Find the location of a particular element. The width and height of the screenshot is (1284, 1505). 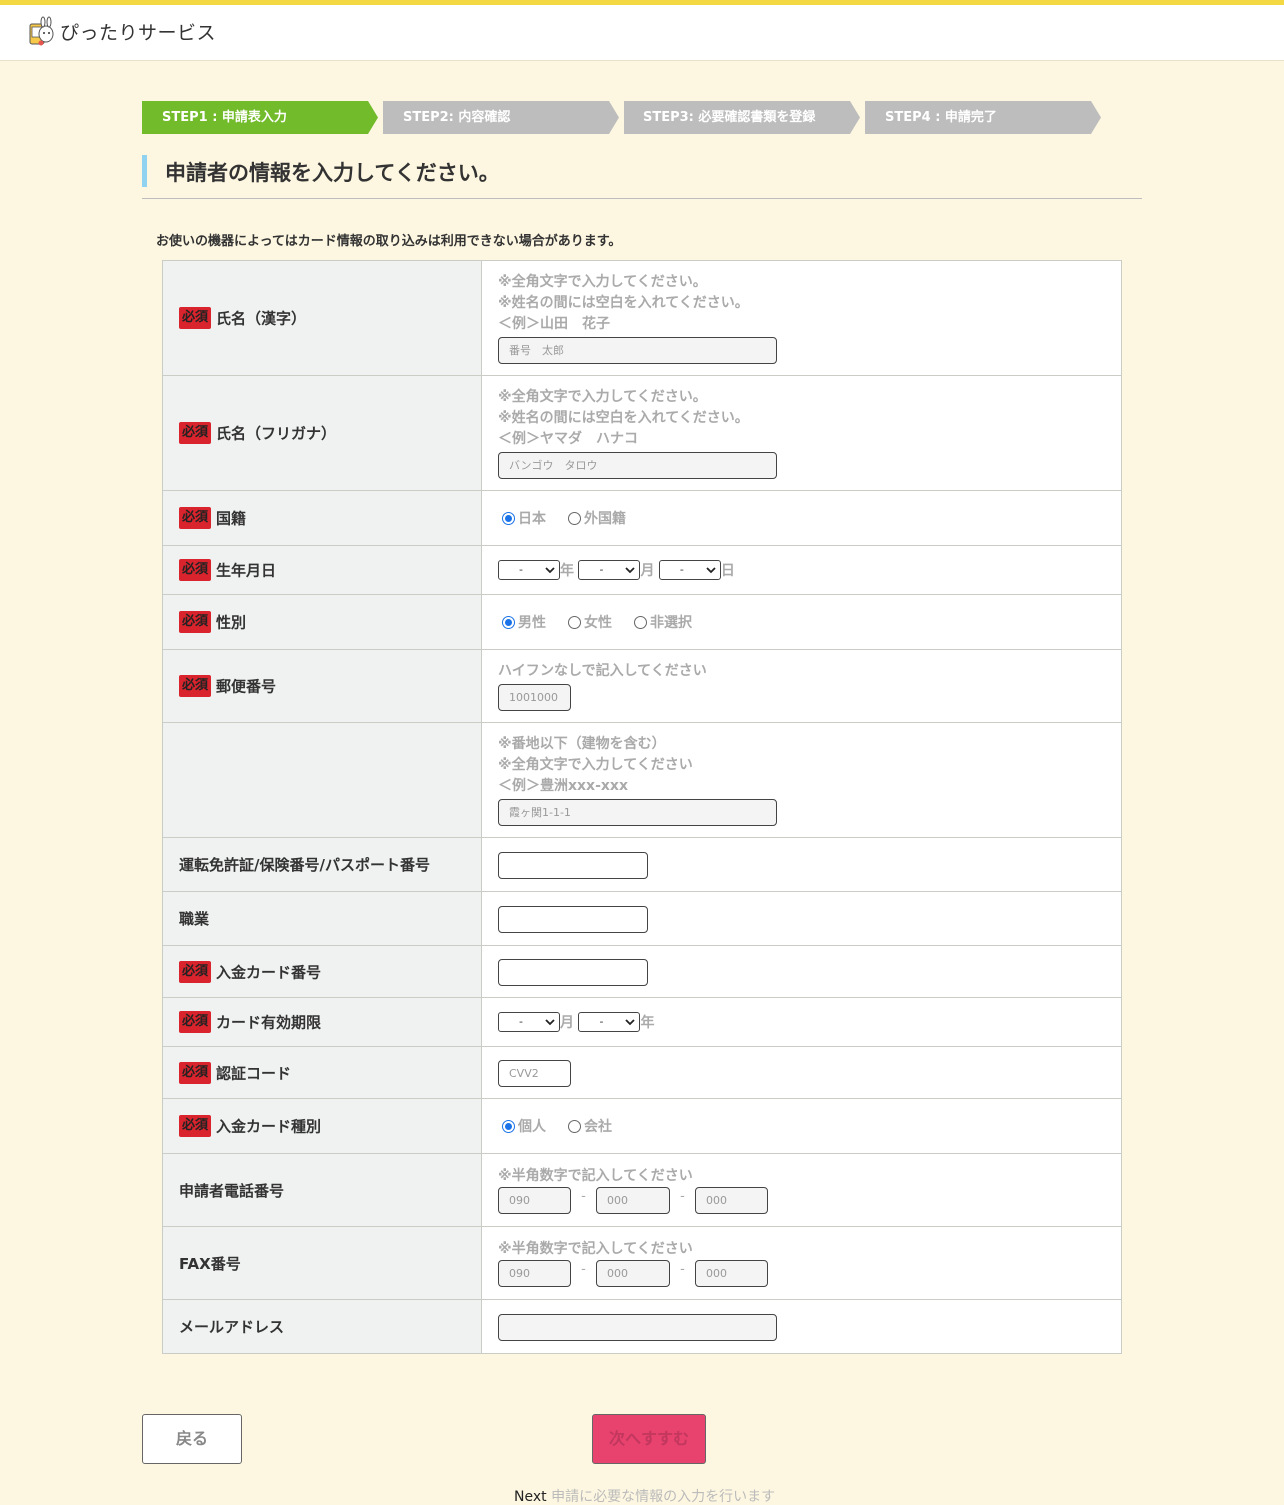

hint: ※全角文字で入力してください。 is located at coordinates (602, 282).